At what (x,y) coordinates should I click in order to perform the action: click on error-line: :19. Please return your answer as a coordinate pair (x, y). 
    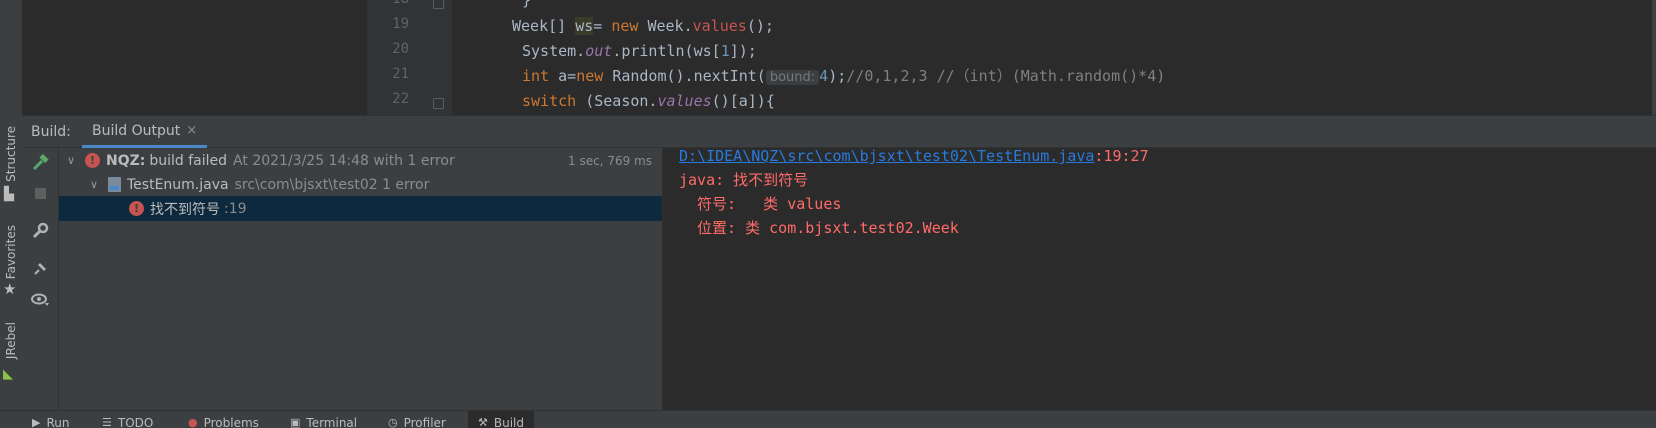
    Looking at the image, I should click on (235, 208).